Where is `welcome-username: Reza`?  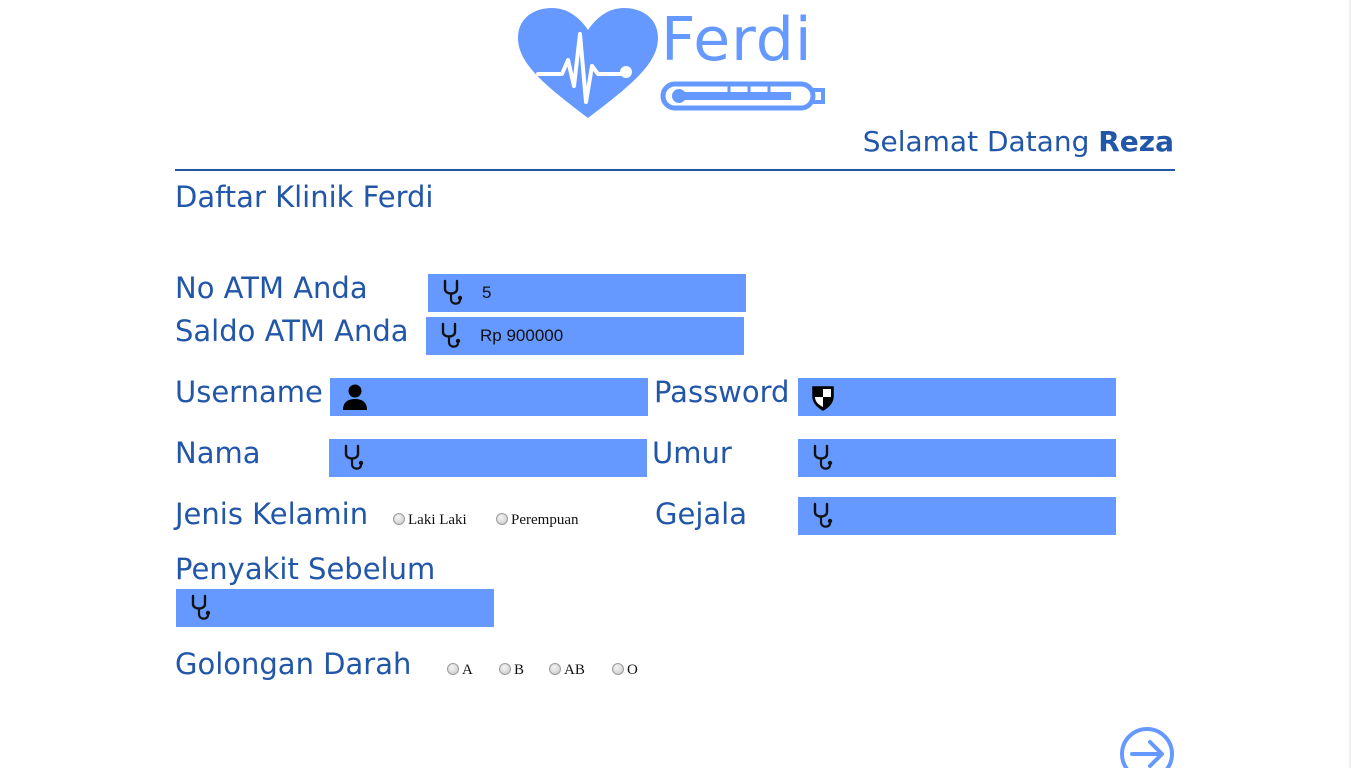
welcome-username: Reza is located at coordinates (1136, 141).